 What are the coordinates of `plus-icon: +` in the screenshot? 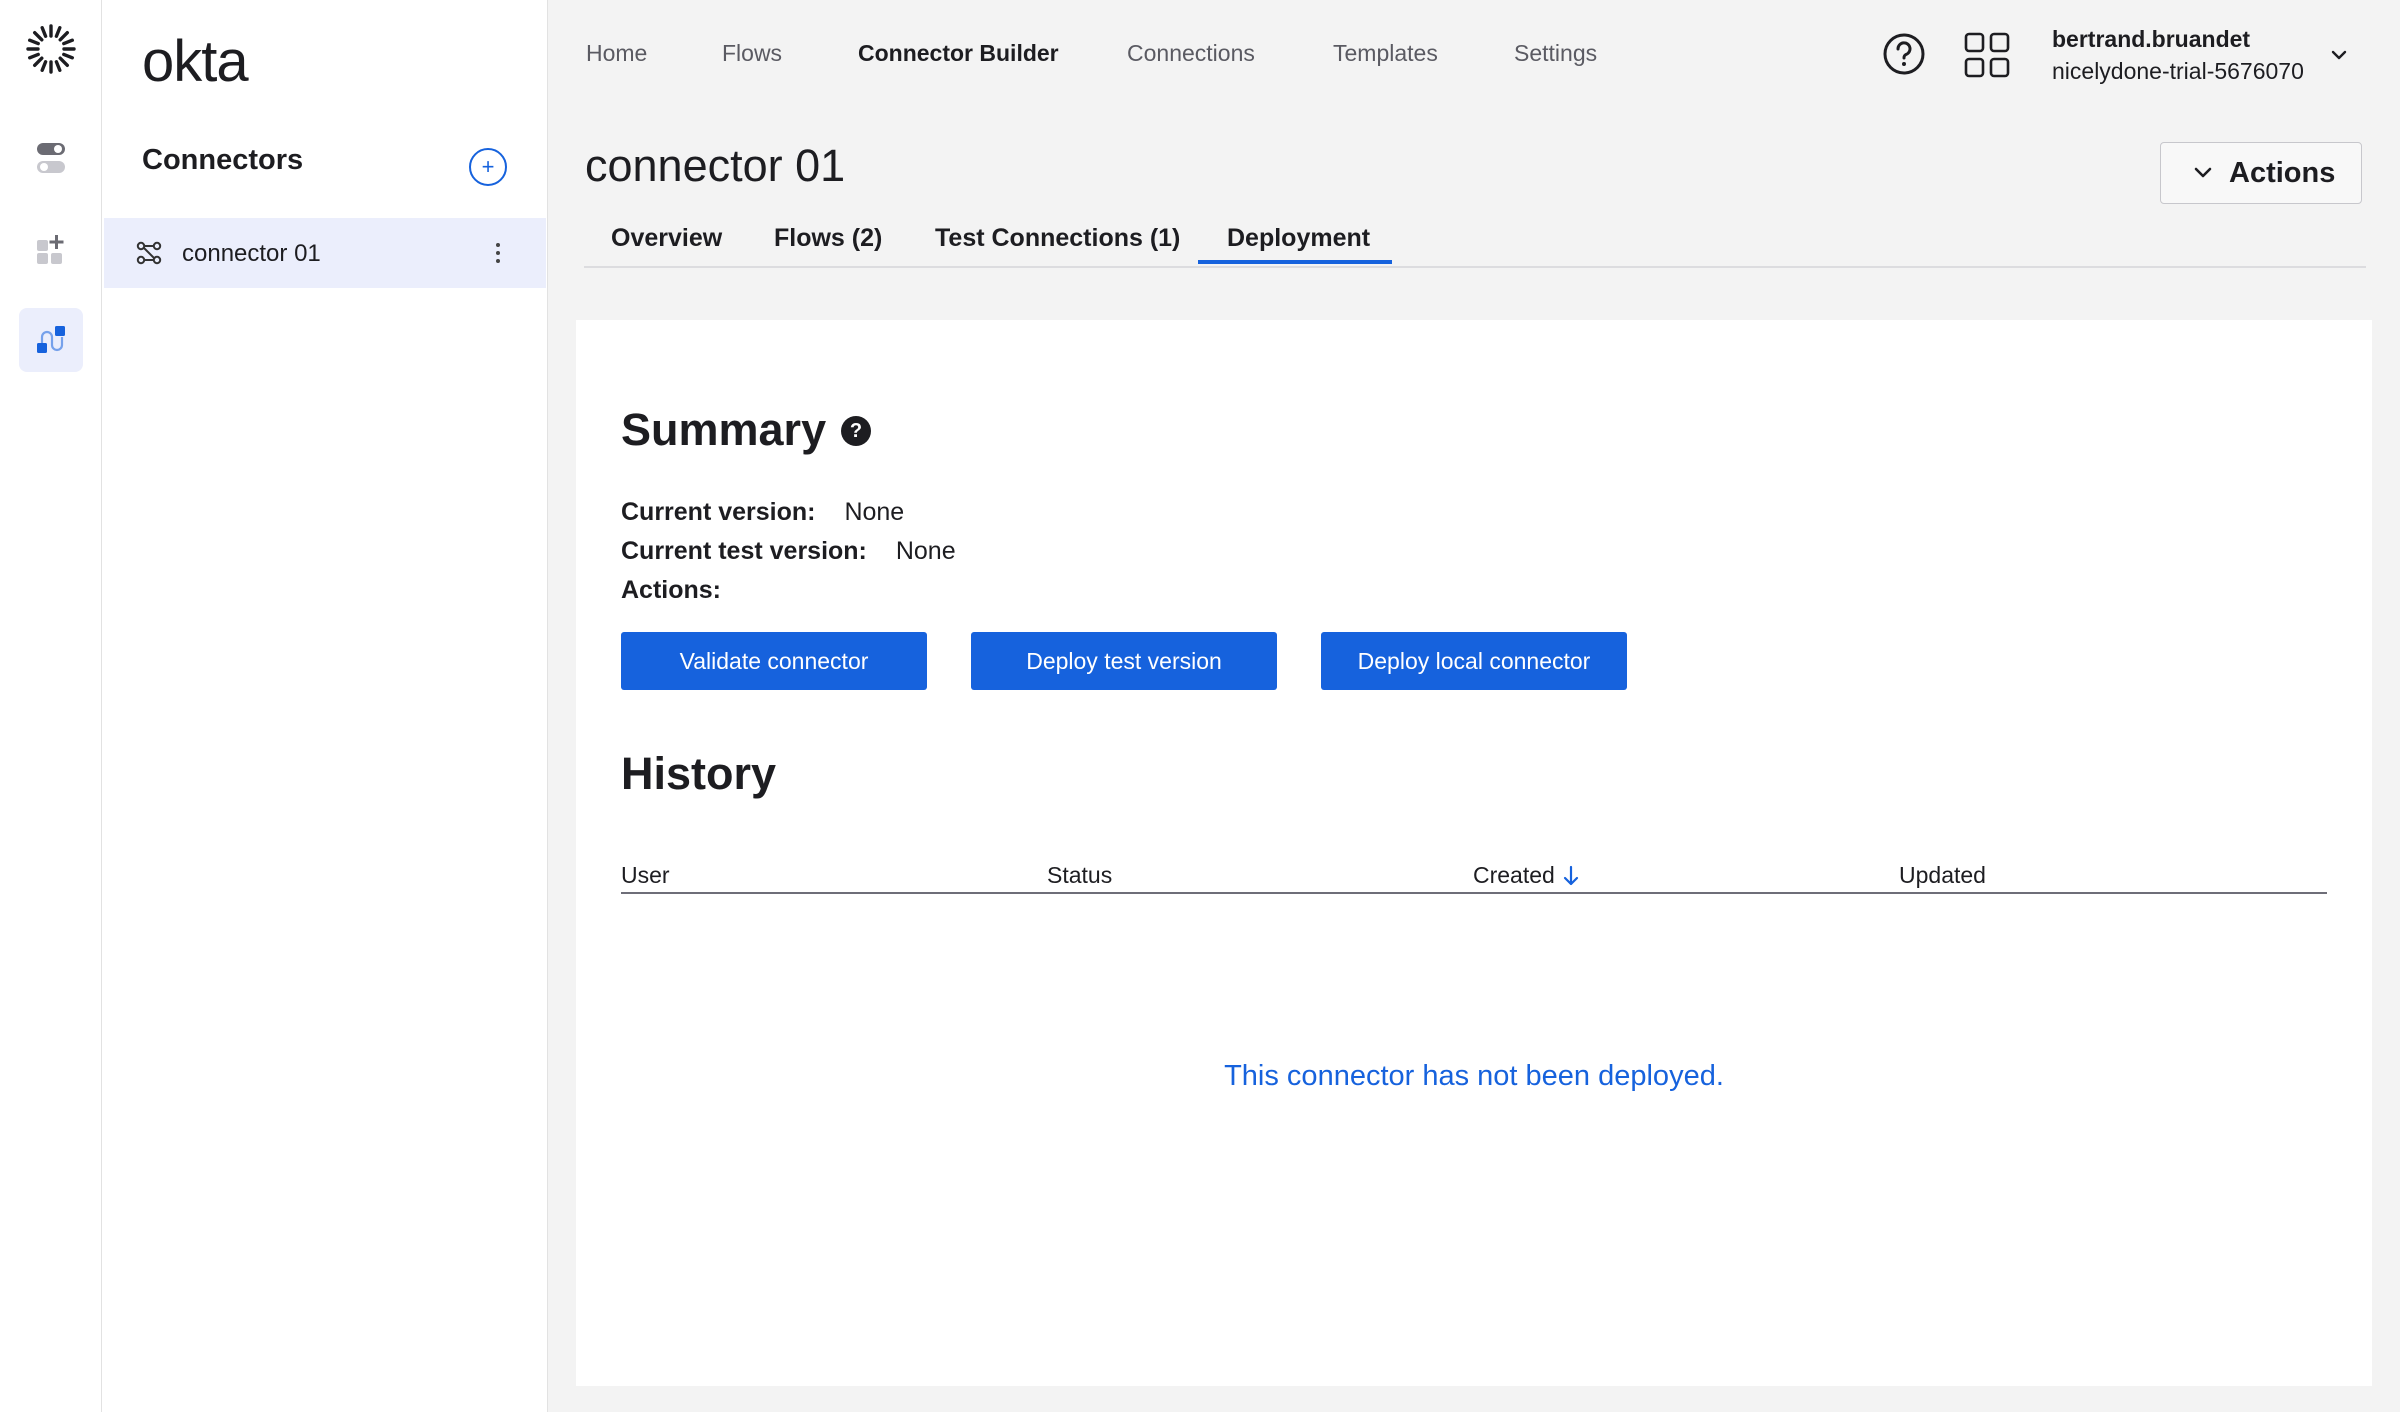 It's located at (488, 166).